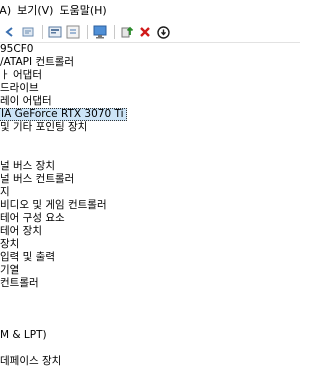  Describe the element at coordinates (17, 49) in the screenshot. I see `tree-item-label: 95CF0` at that location.